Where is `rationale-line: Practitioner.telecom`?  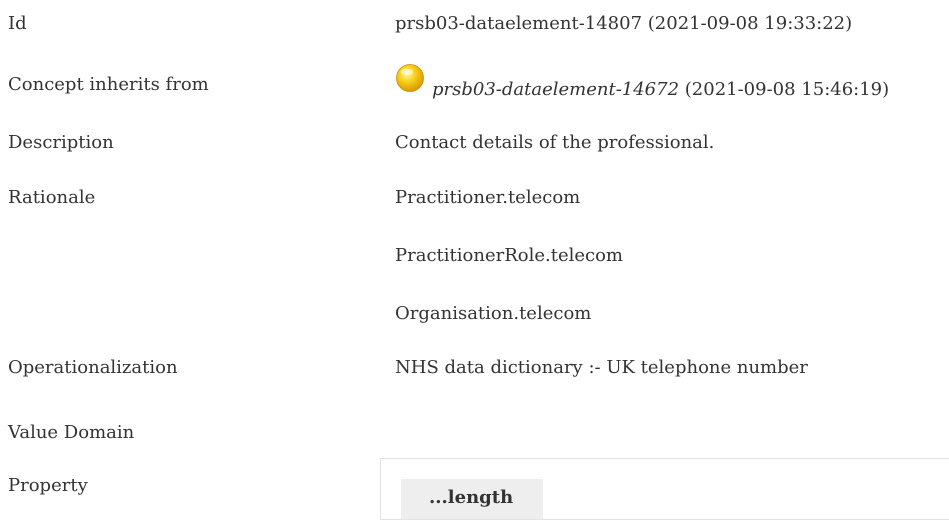
rationale-line: Practitioner.telecom is located at coordinates (488, 197).